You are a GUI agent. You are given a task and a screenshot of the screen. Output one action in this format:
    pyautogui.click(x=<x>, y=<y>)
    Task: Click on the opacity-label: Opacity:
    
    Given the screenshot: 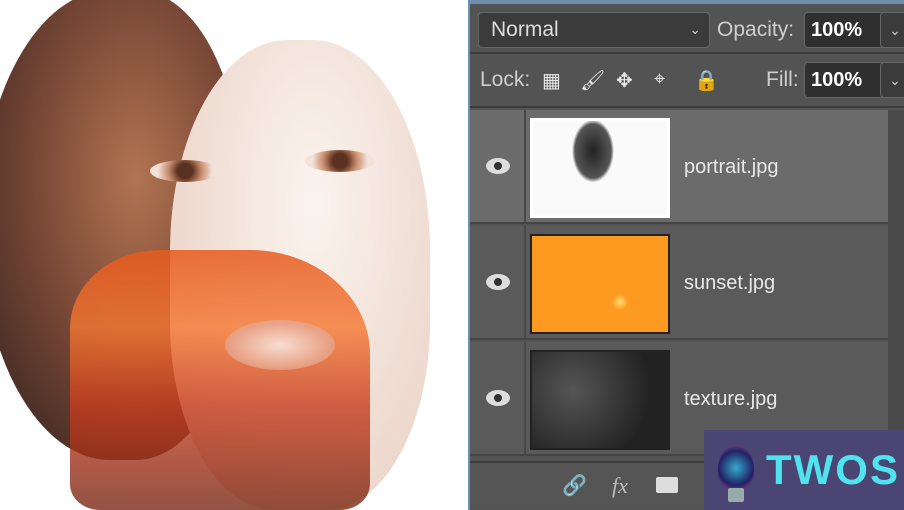 What is the action you would take?
    pyautogui.click(x=756, y=29)
    